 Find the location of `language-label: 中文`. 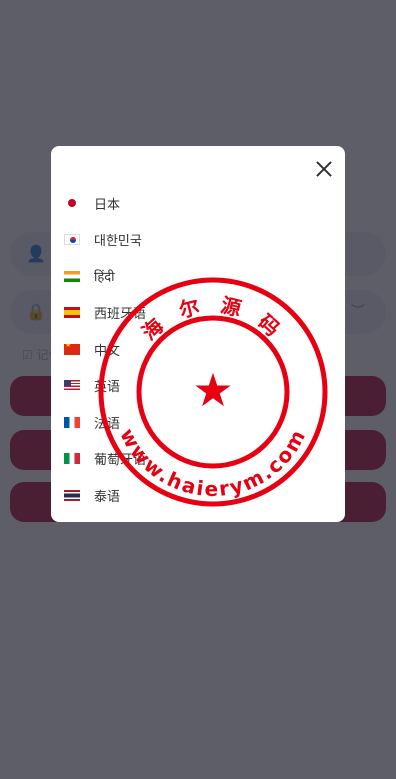

language-label: 中文 is located at coordinates (107, 351).